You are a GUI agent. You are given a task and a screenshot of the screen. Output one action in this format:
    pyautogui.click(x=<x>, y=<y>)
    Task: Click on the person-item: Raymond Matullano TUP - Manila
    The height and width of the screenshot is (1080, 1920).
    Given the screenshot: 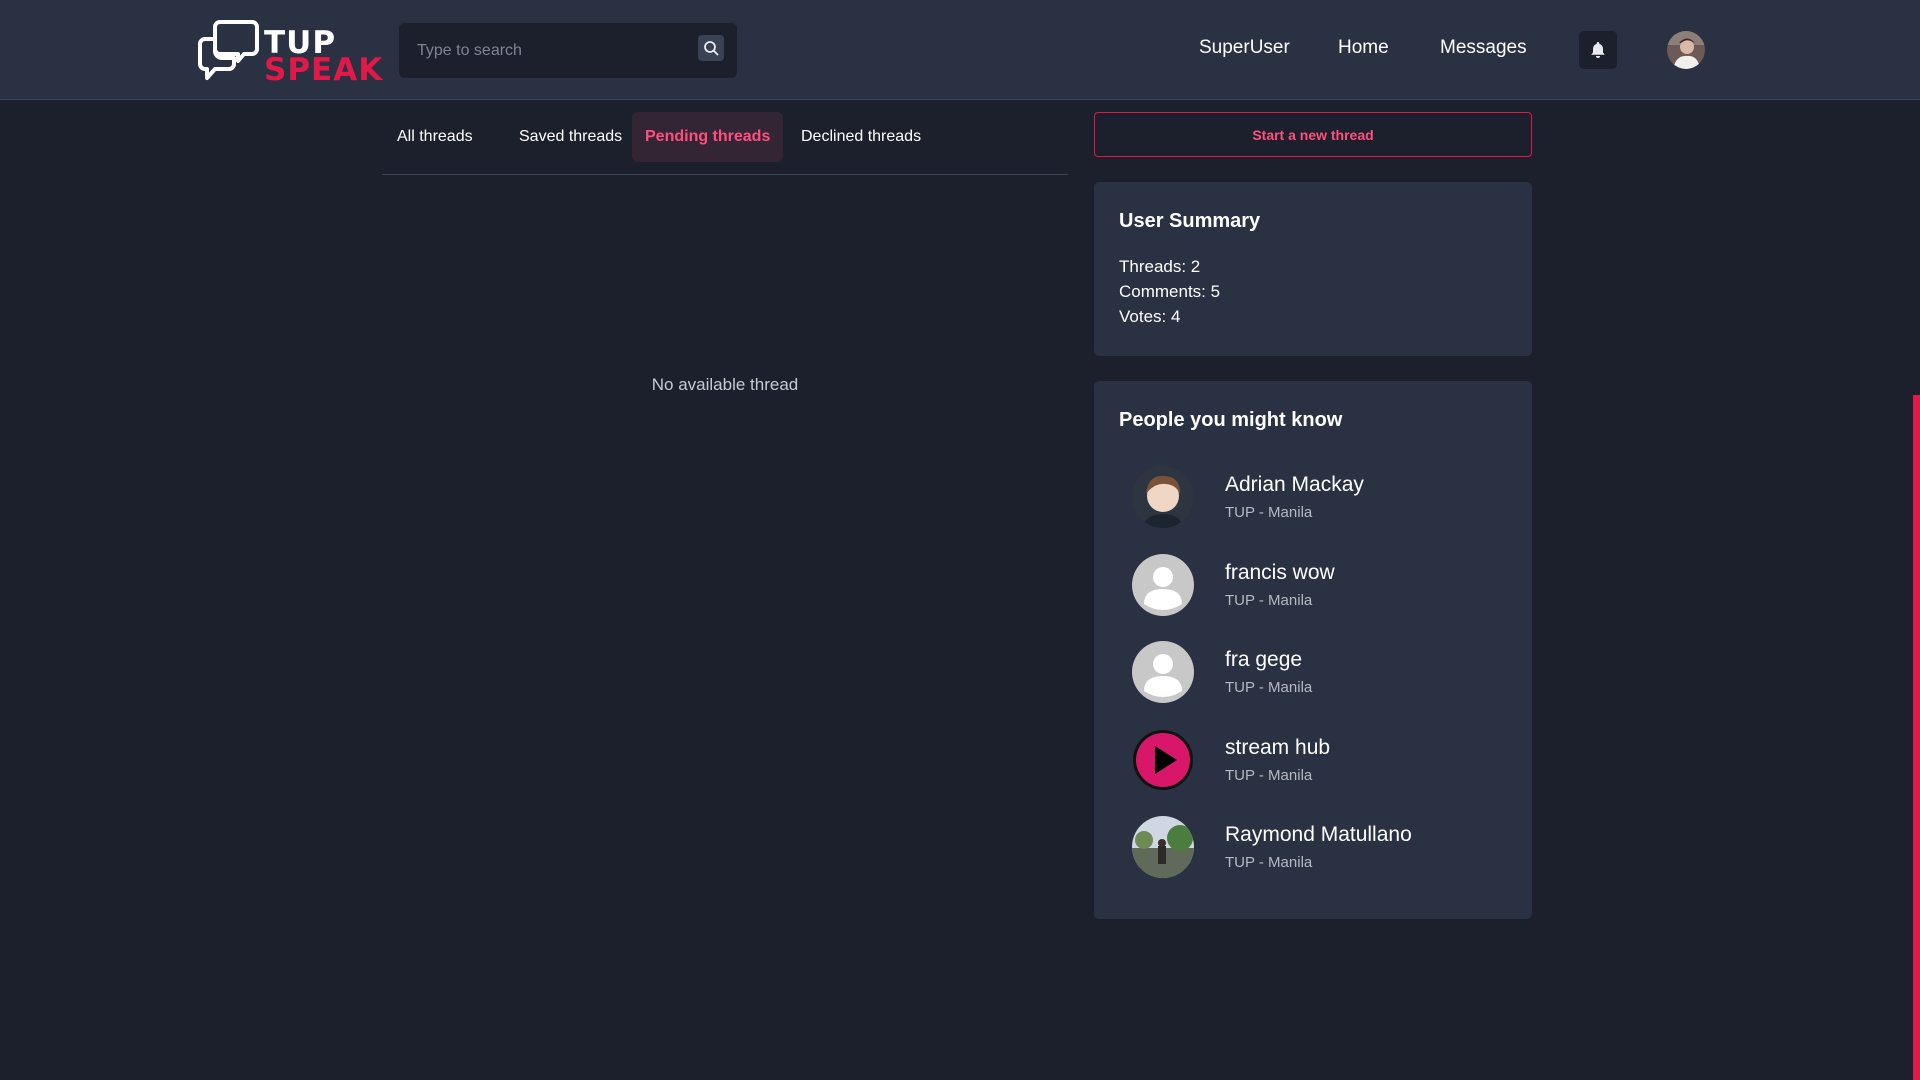 What is the action you would take?
    pyautogui.click(x=1322, y=848)
    